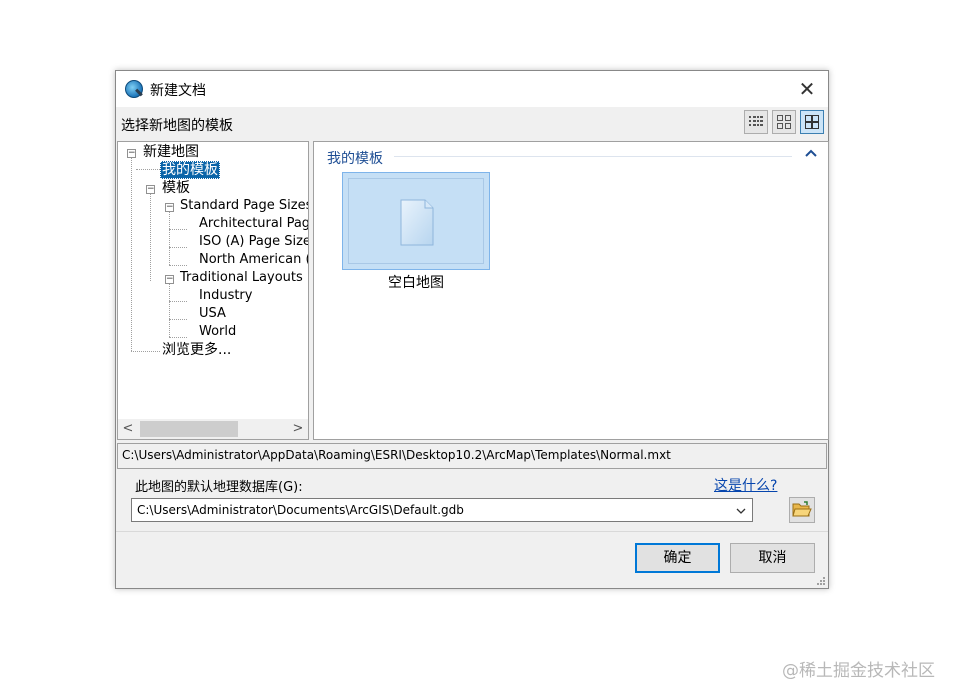 The width and height of the screenshot is (963, 696). I want to click on expander-standard-page-sizes: −, so click(169, 207).